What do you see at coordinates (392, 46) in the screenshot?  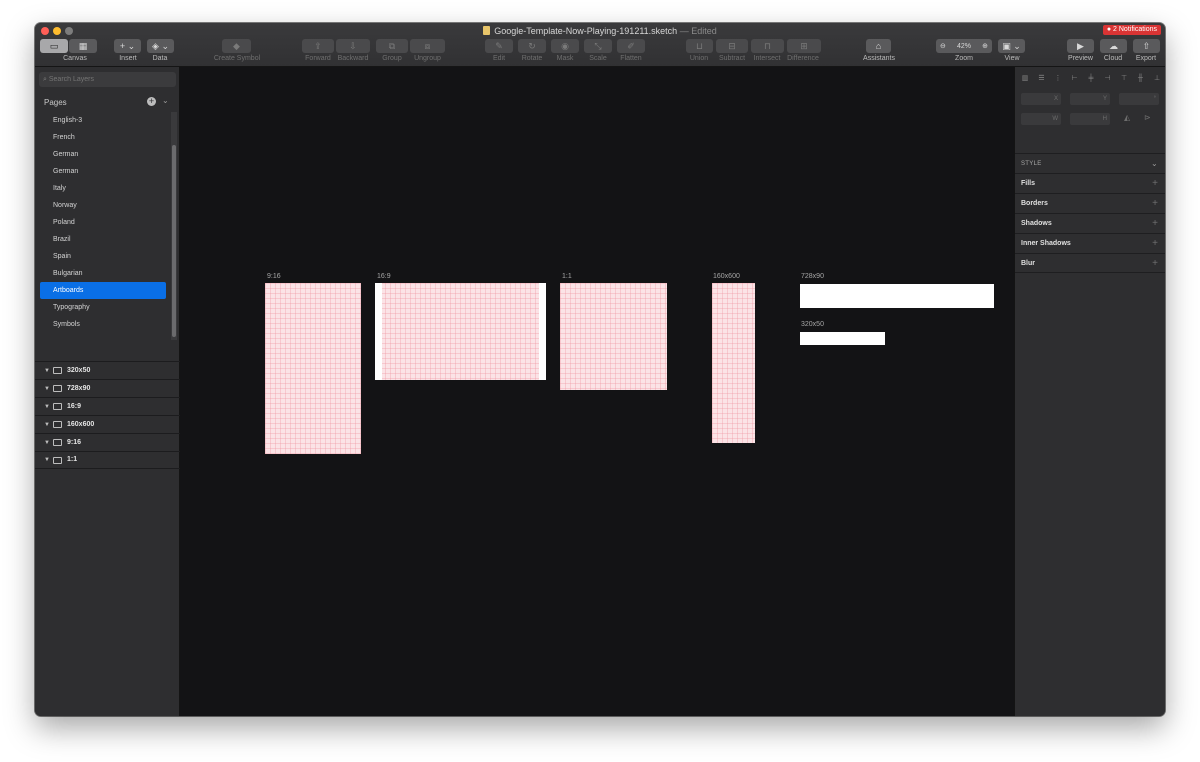 I see `group-button: ⧉` at bounding box center [392, 46].